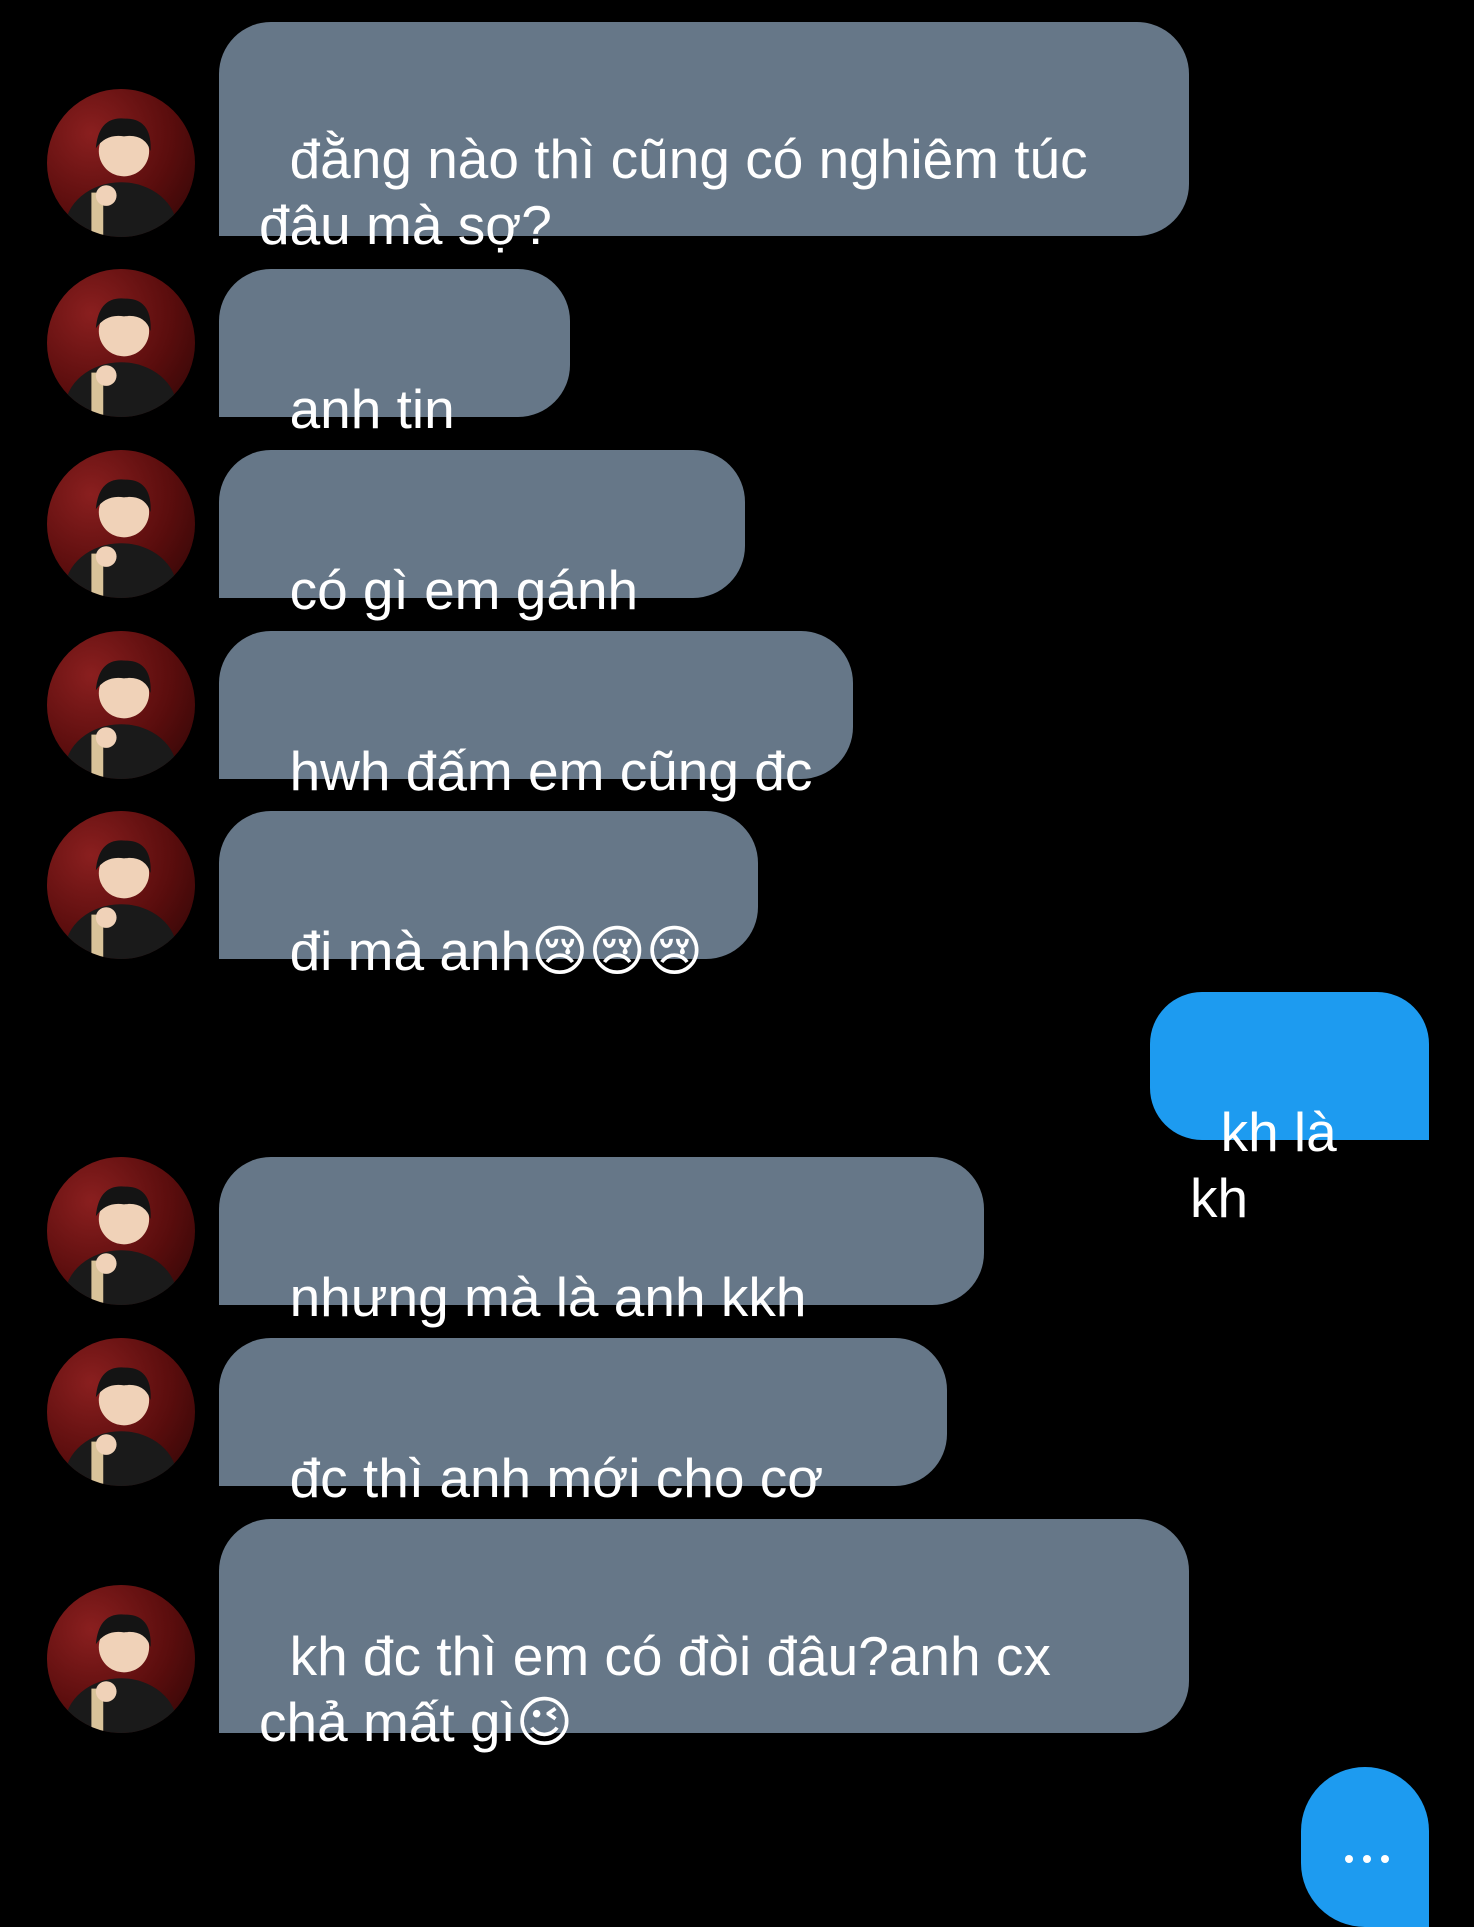 Image resolution: width=1474 pixels, height=1927 pixels. Describe the element at coordinates (551, 771) in the screenshot. I see `message-text: hwh đấm em cũng đc` at that location.